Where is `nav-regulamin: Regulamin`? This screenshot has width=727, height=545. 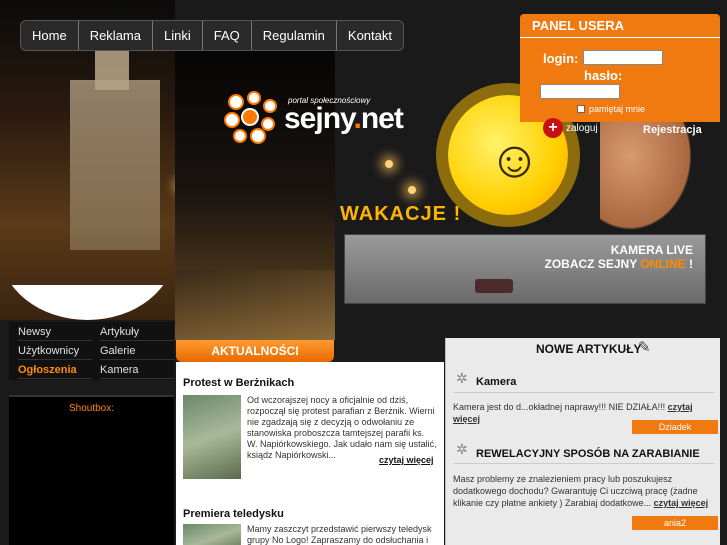 nav-regulamin: Regulamin is located at coordinates (294, 35).